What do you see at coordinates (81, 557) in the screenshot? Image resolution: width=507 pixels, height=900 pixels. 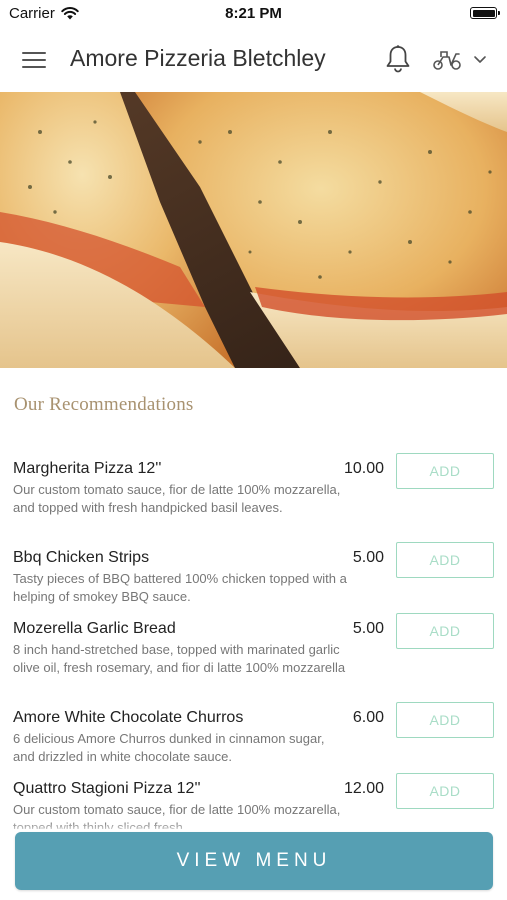 I see `item-name: Bbq Chicken Strips` at bounding box center [81, 557].